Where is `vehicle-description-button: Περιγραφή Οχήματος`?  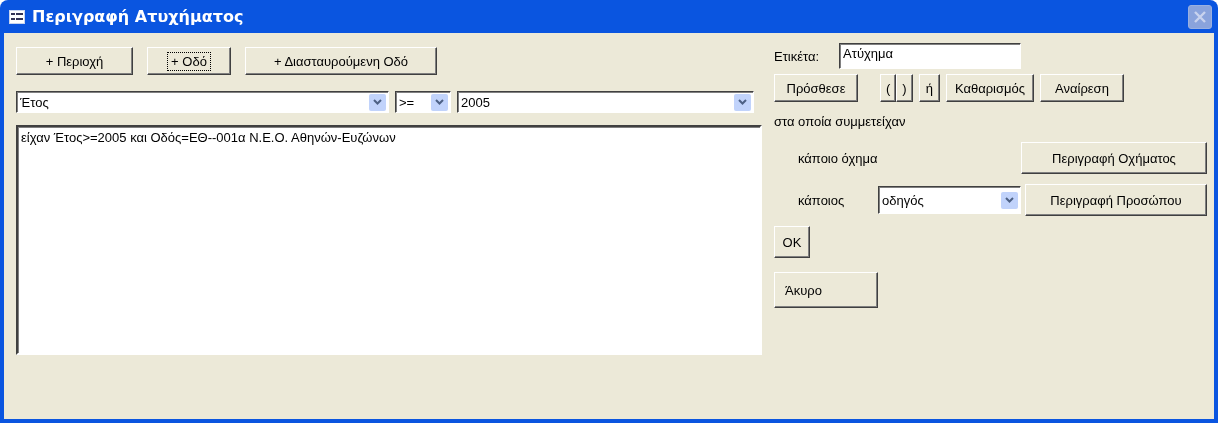 vehicle-description-button: Περιγραφή Οχήματος is located at coordinates (1114, 158).